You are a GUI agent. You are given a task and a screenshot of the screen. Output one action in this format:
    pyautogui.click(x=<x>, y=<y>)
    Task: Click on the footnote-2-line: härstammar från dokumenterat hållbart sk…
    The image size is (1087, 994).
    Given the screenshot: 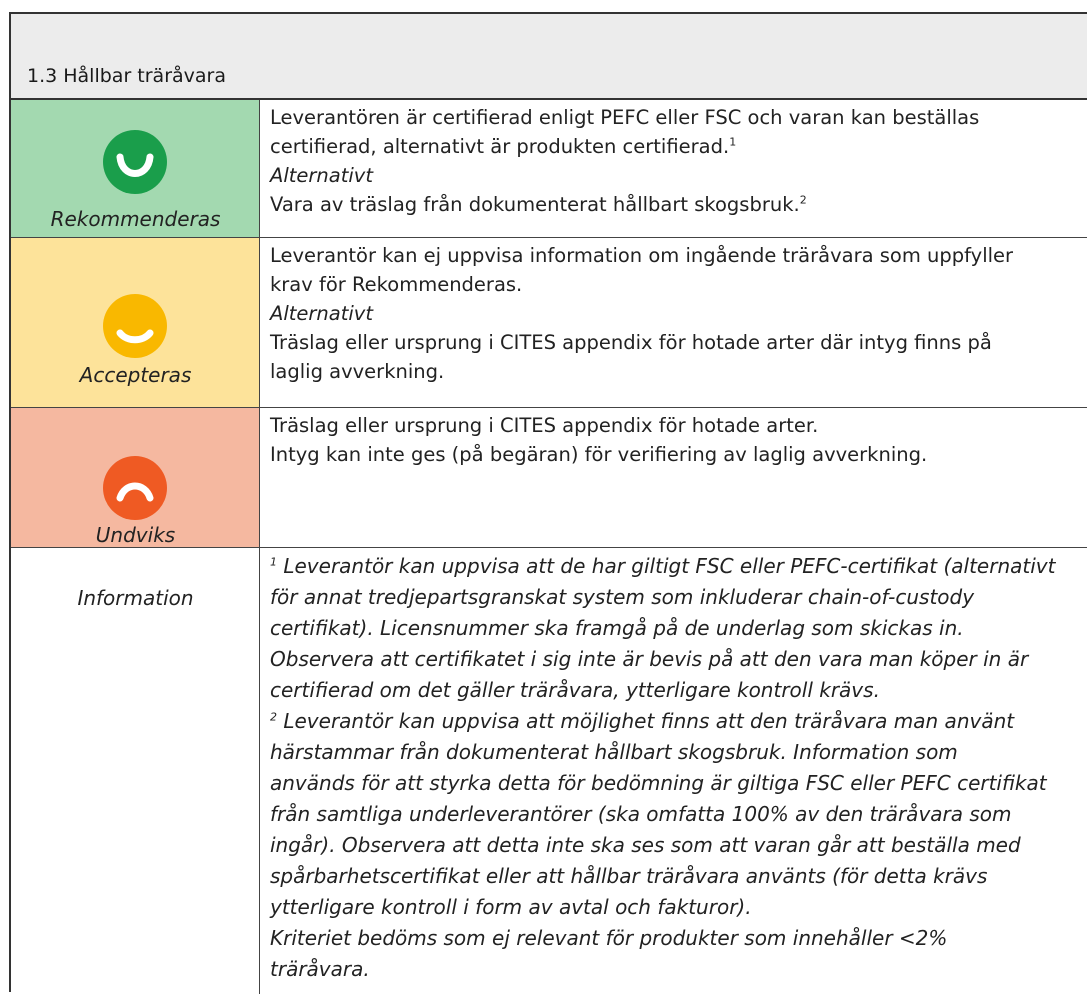 What is the action you would take?
    pyautogui.click(x=614, y=752)
    